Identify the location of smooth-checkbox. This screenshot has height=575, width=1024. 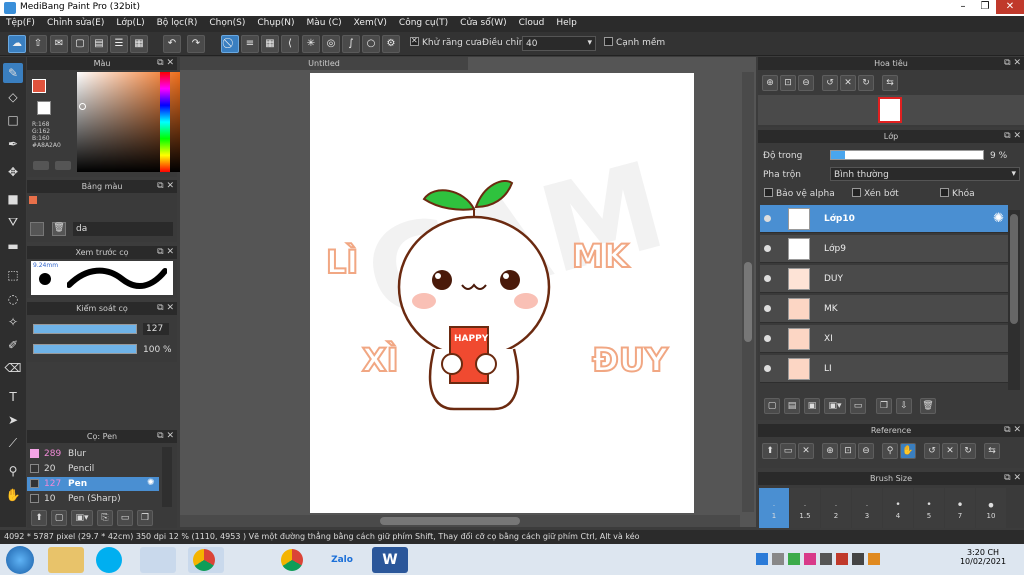
(608, 41).